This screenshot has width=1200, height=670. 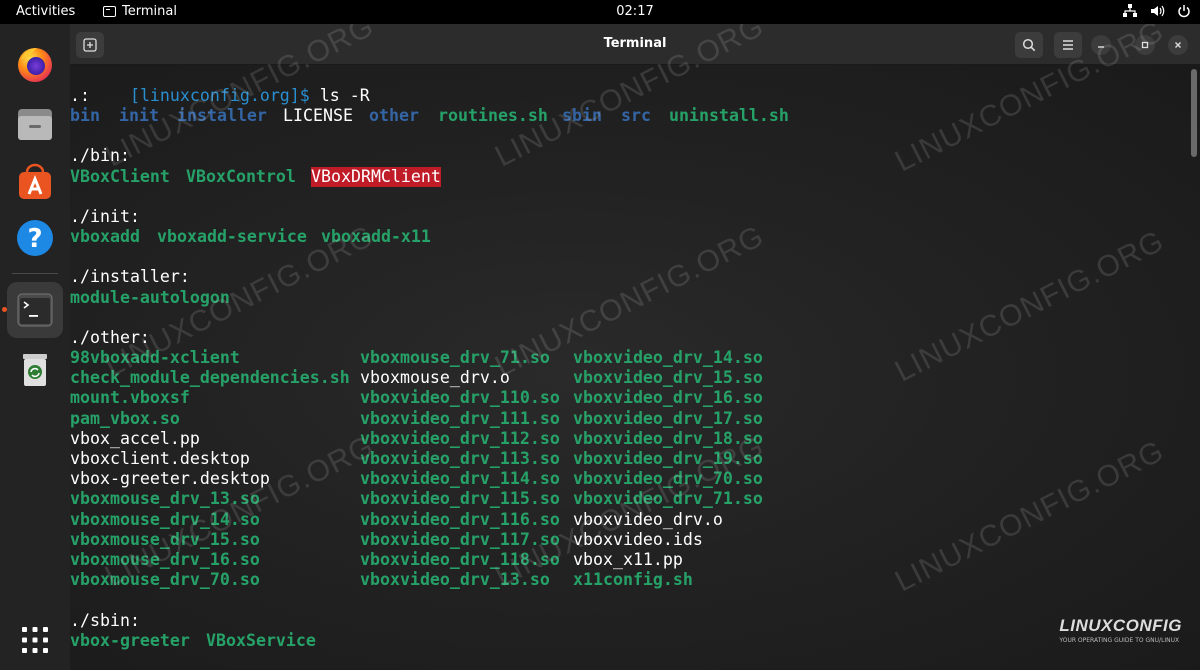 I want to click on exec-entry: VBoxService, so click(x=261, y=640).